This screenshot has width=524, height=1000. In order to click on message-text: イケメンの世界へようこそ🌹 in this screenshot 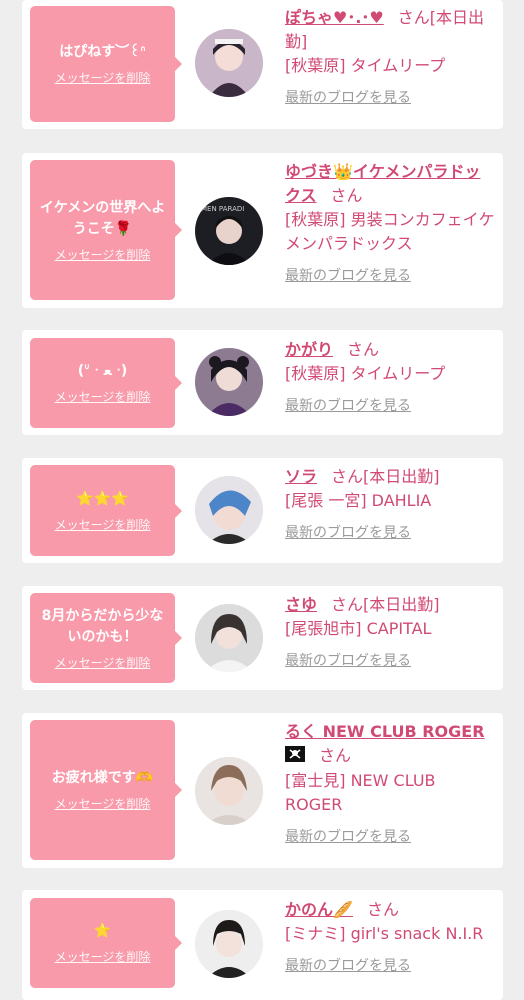, I will do `click(102, 218)`.